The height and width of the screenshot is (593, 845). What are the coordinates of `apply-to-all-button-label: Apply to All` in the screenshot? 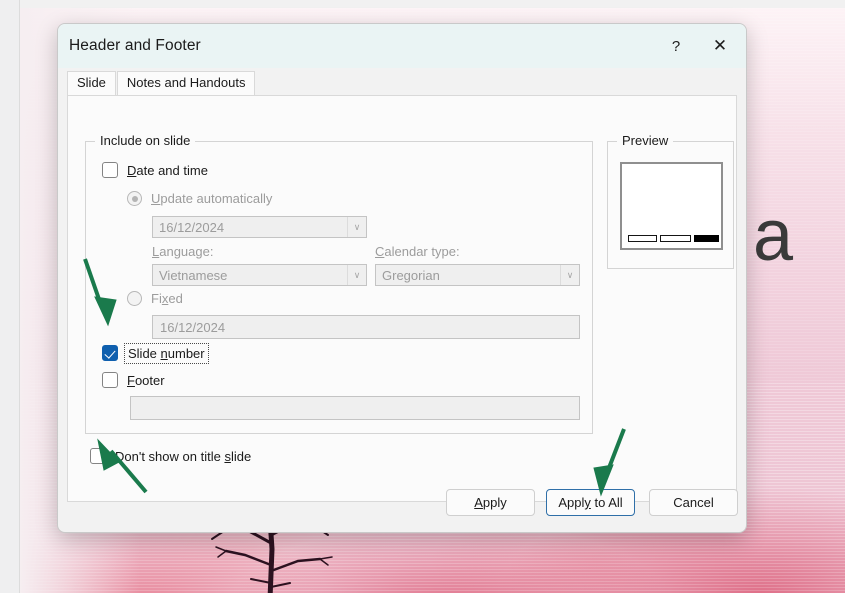 It's located at (590, 502).